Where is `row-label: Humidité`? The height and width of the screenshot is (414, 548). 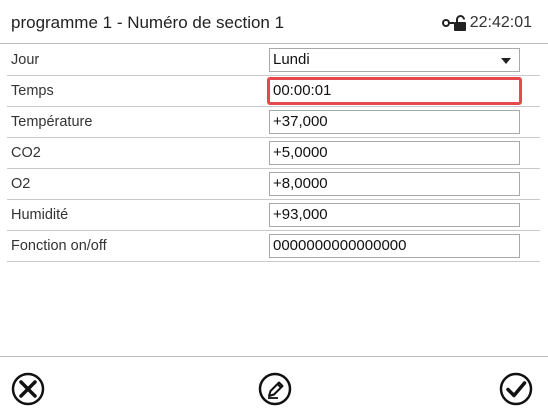
row-label: Humidité is located at coordinates (40, 215).